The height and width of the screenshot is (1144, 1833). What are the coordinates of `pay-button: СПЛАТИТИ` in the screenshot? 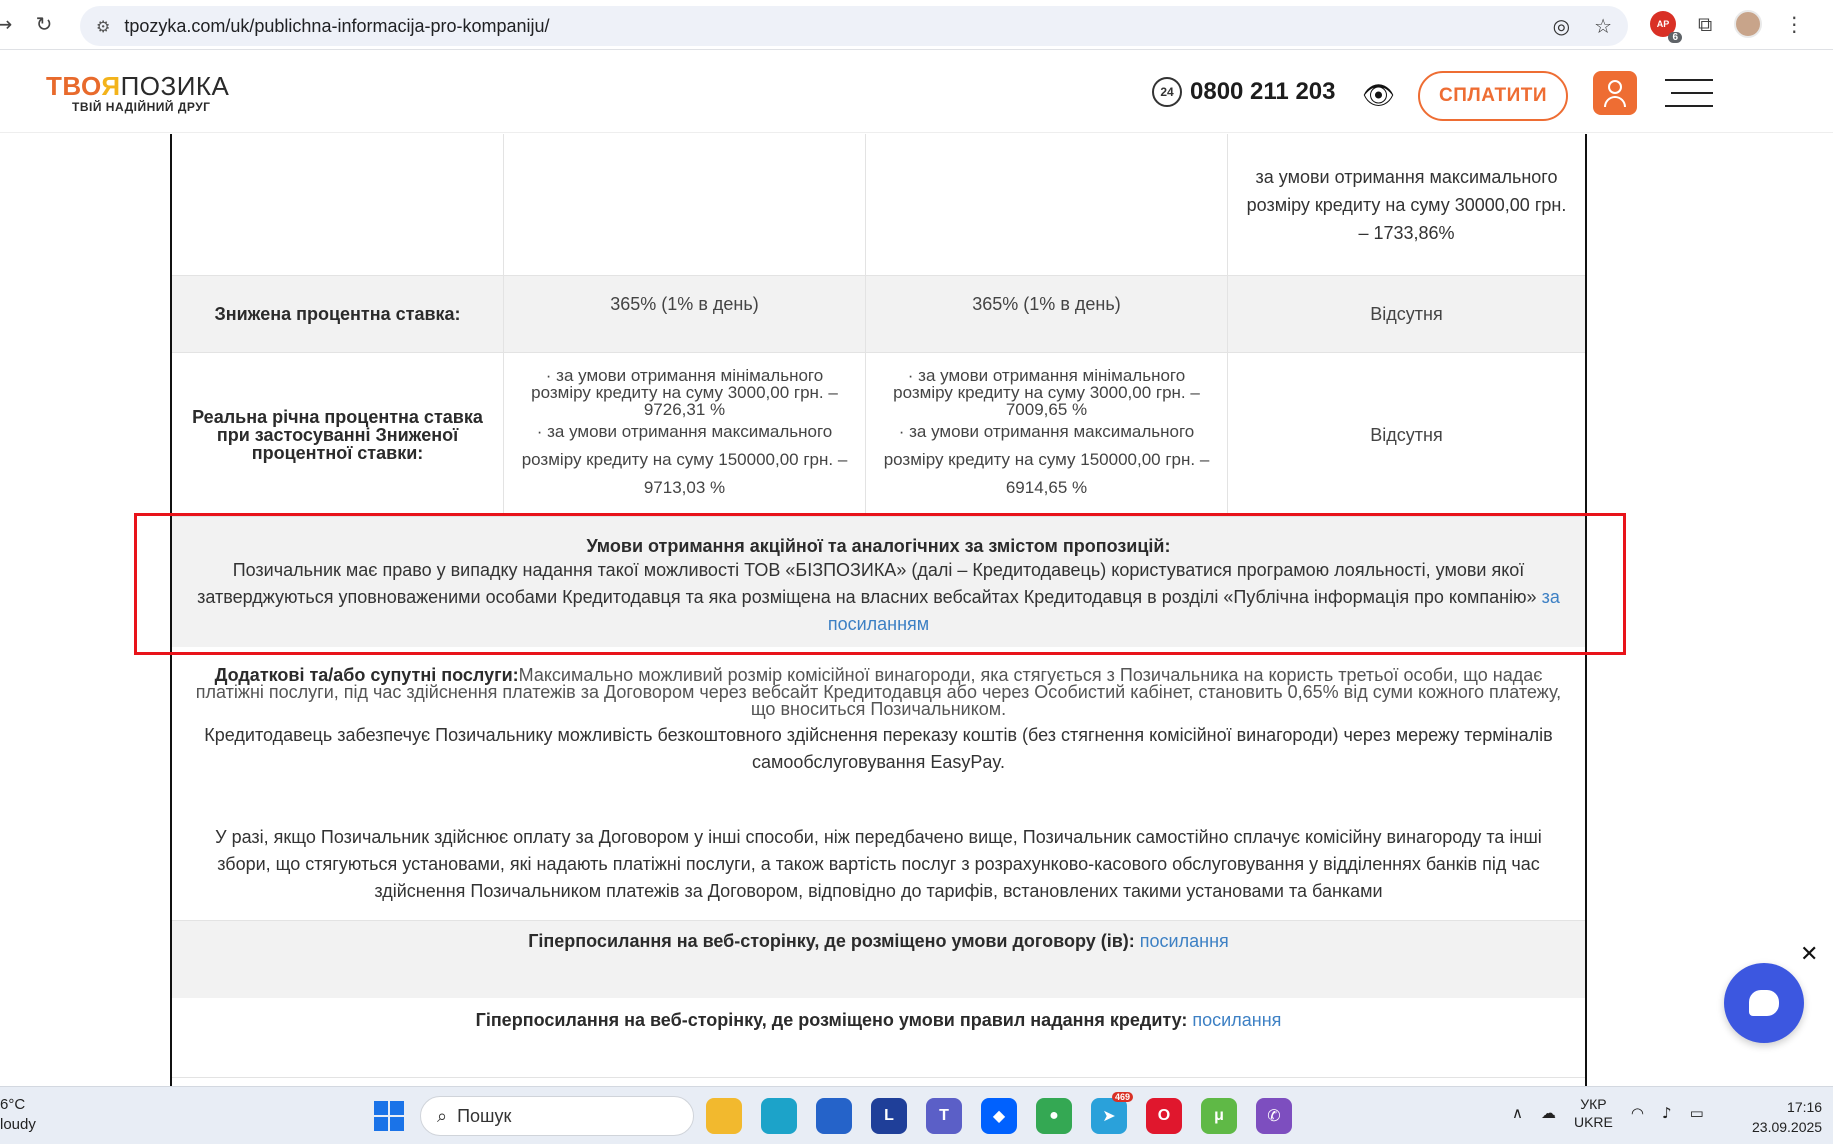 It's located at (1493, 96).